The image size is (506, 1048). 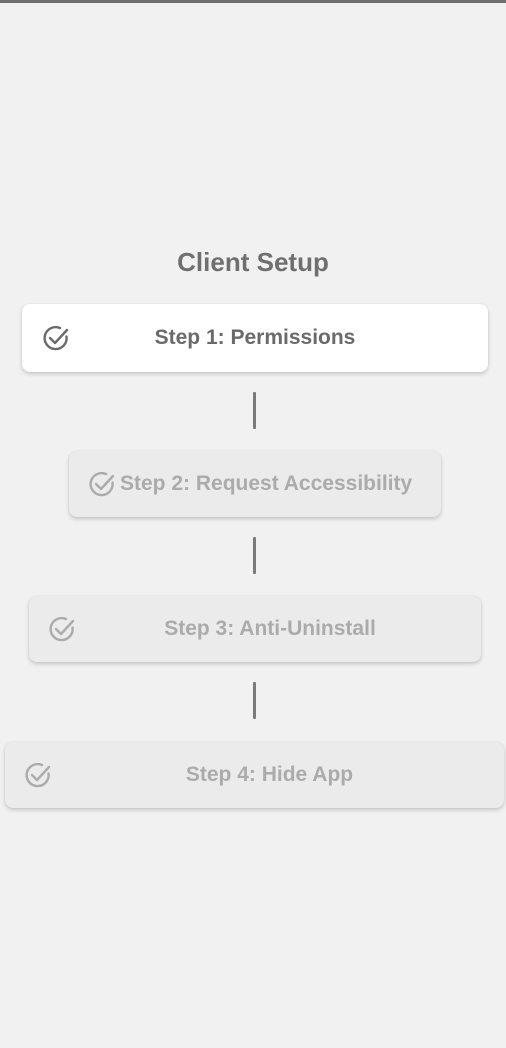 I want to click on step-2-card: Step 2: Request Accessibility, so click(x=255, y=484).